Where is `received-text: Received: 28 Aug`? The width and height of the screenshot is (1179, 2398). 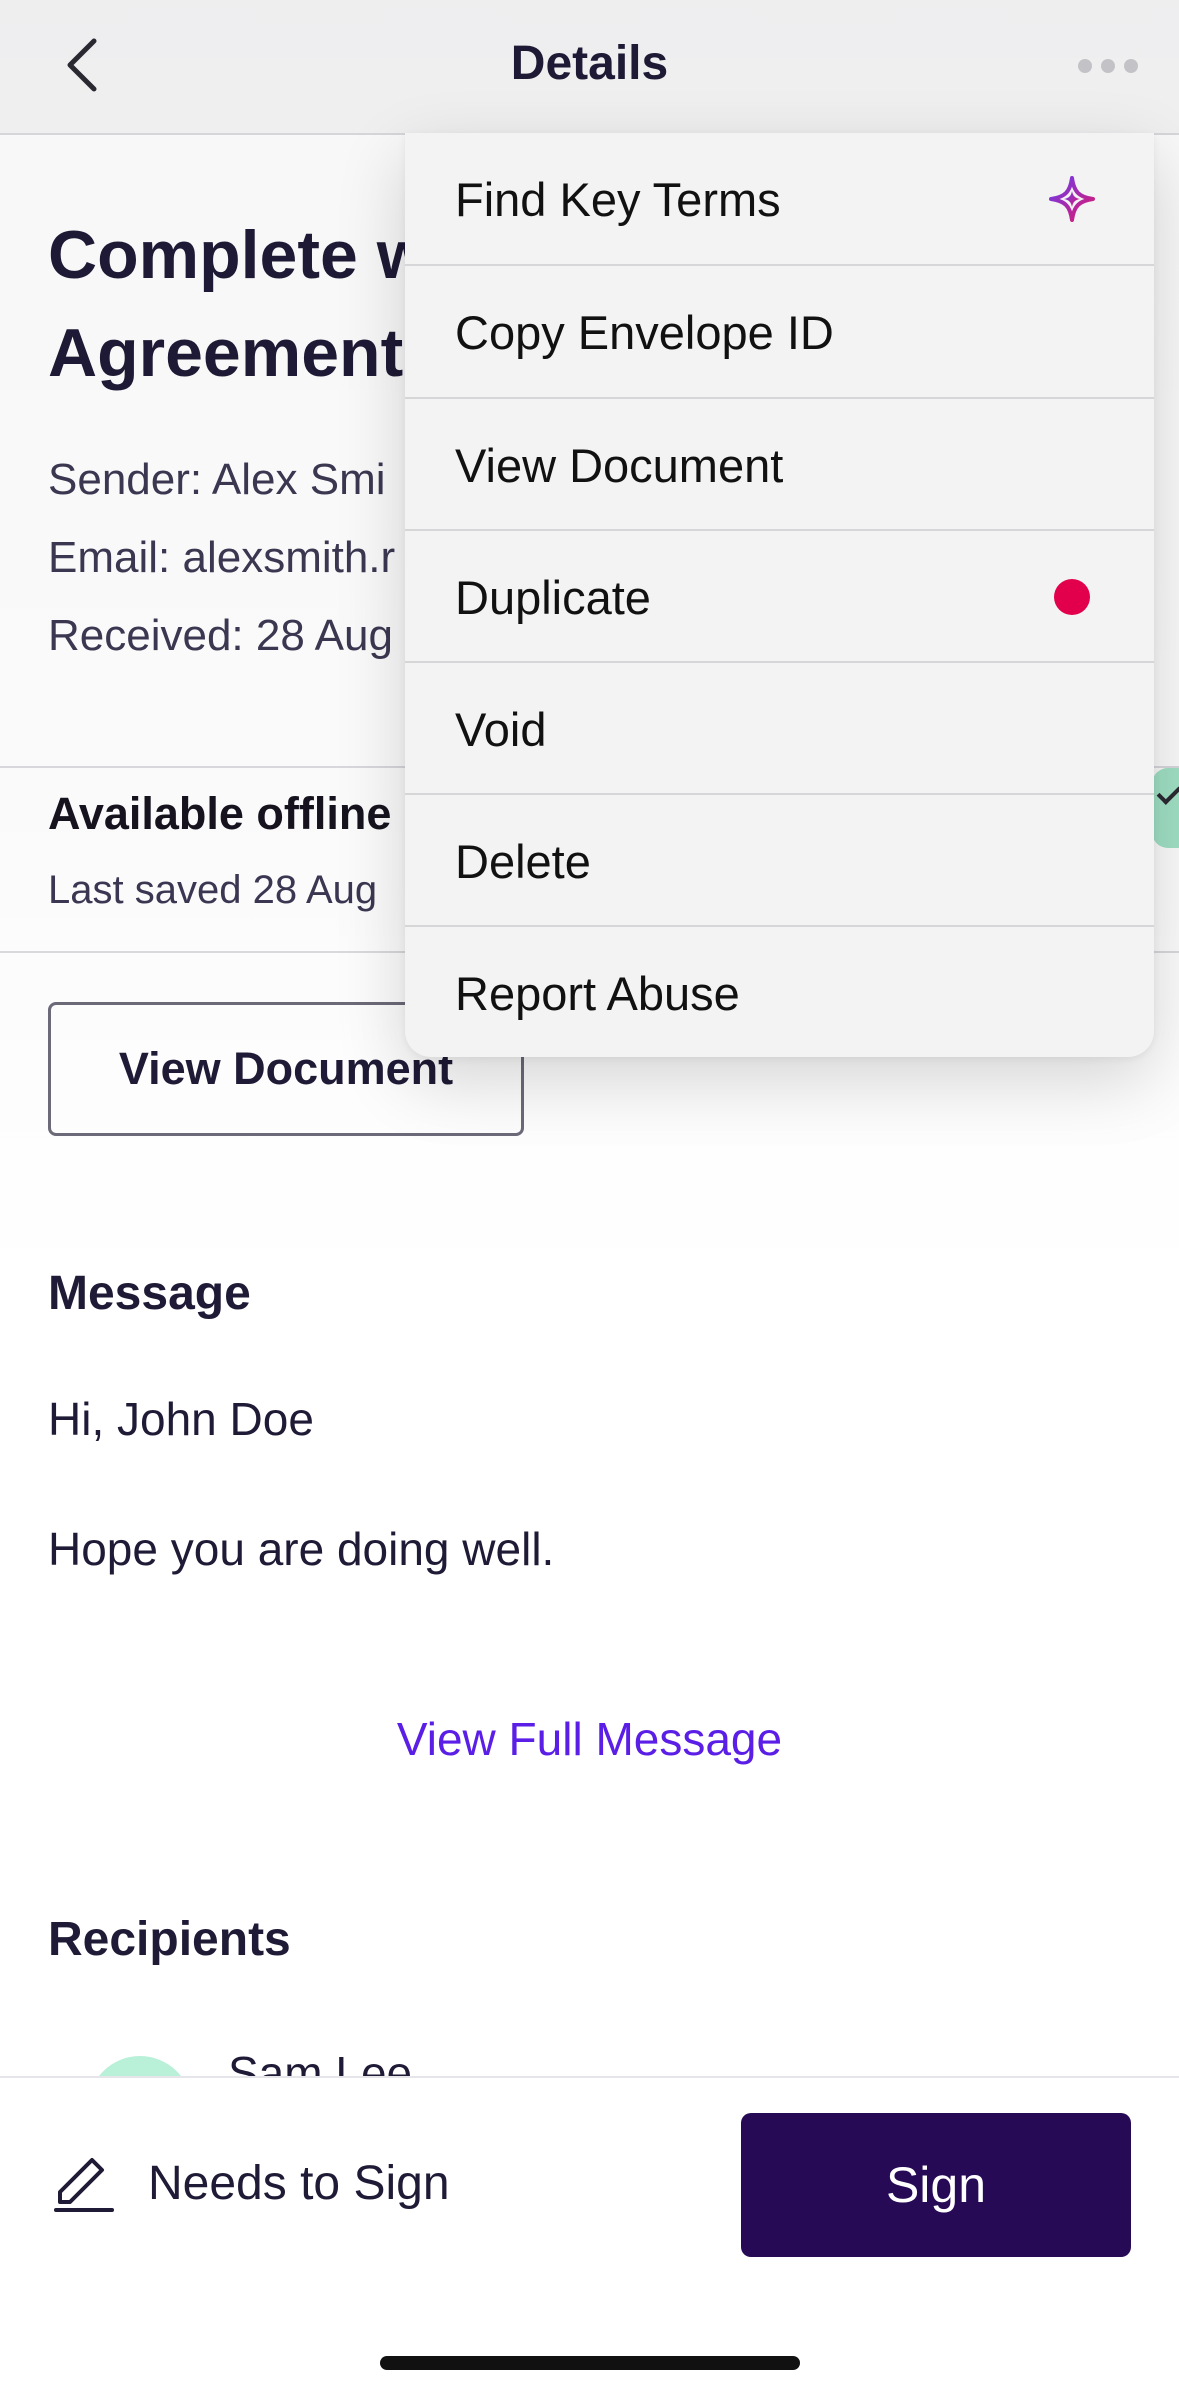
received-text: Received: 28 Aug is located at coordinates (220, 635).